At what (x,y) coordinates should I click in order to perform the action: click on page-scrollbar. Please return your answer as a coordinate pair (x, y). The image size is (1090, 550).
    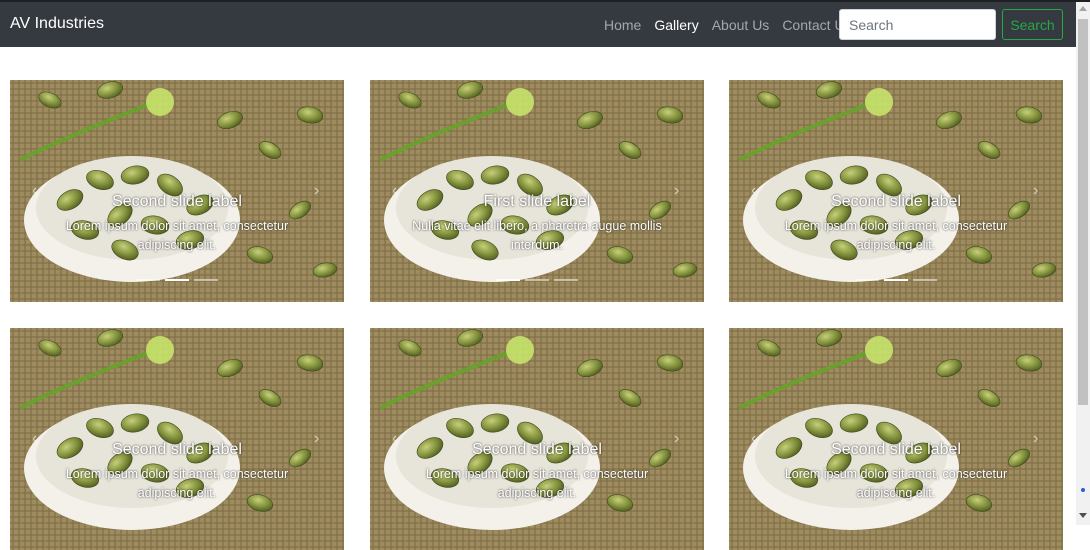
    Looking at the image, I should click on (1083, 263).